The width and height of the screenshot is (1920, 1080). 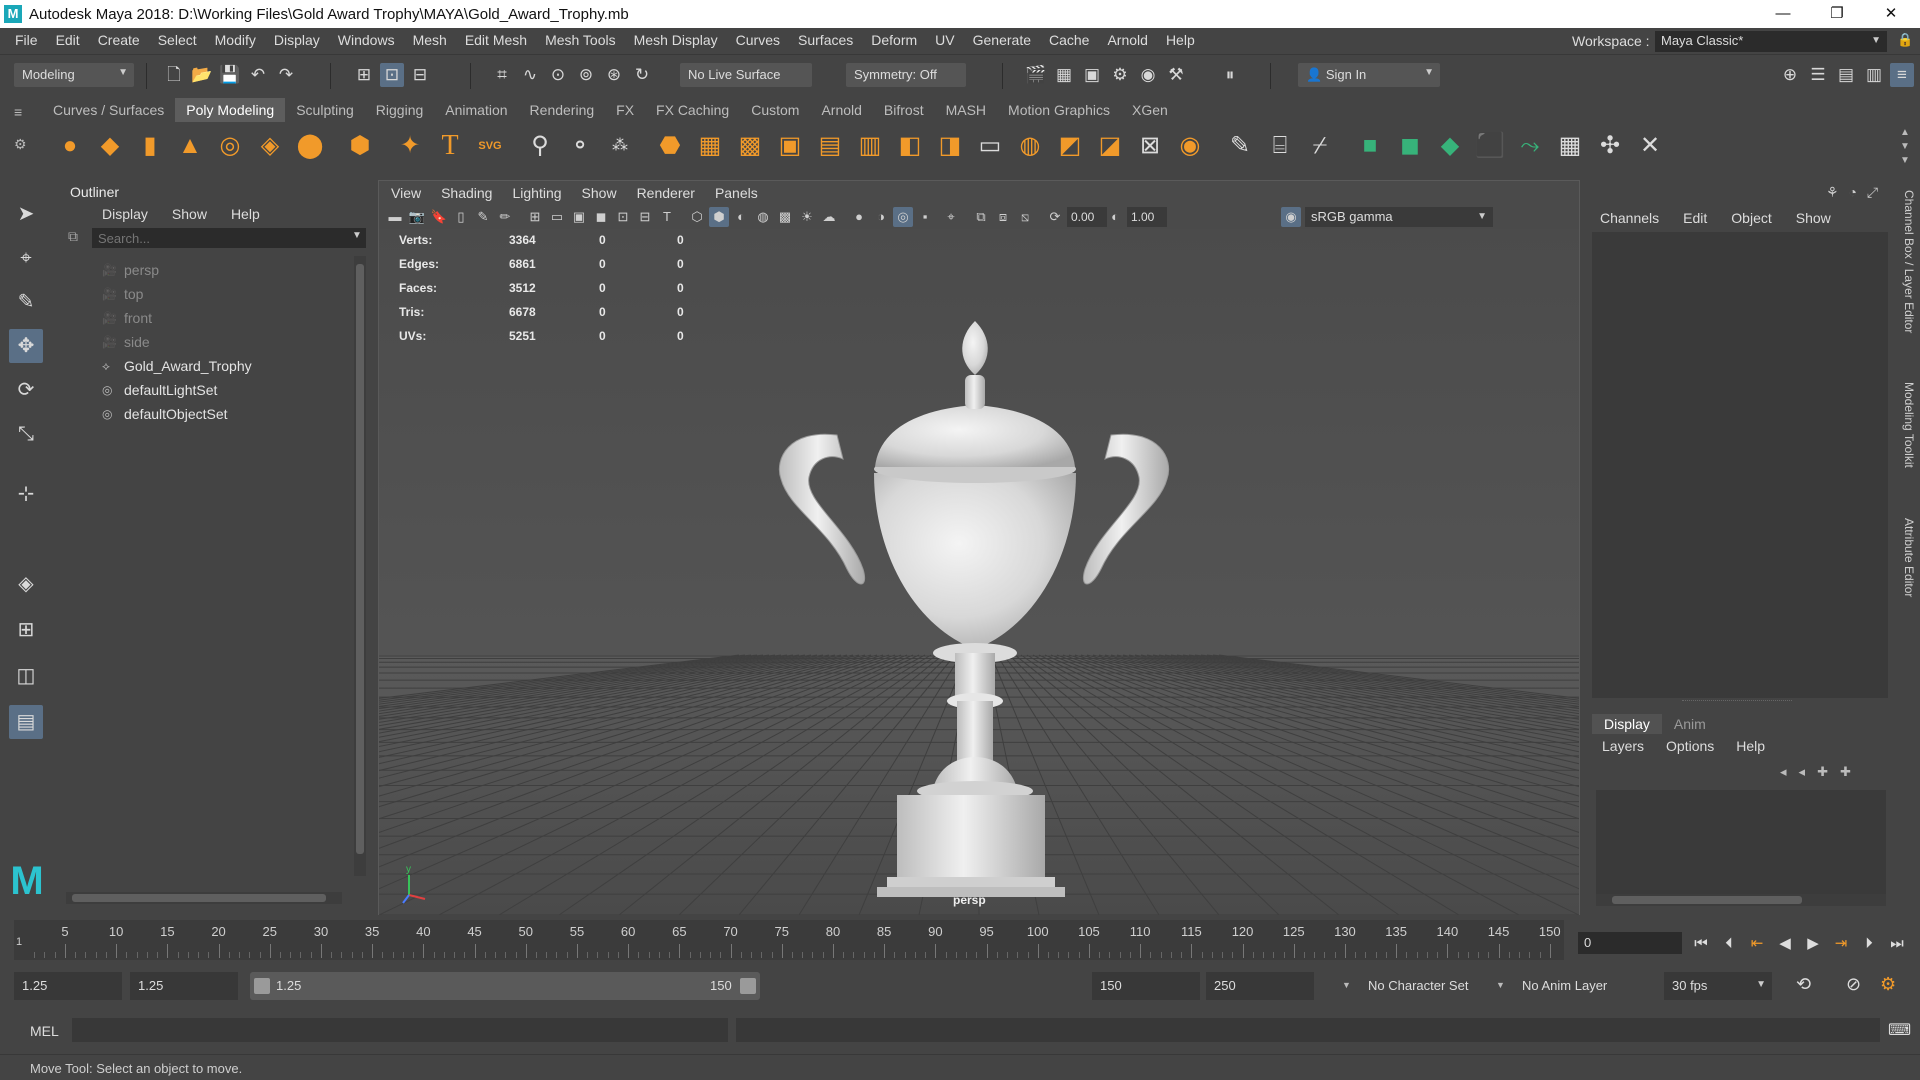 I want to click on automatic-mapping-icon: ⬛, so click(x=1490, y=146).